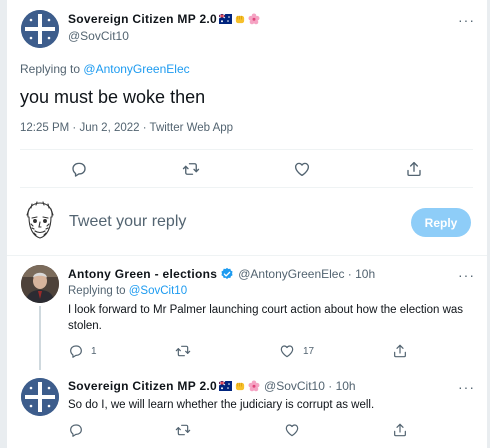 Image resolution: width=490 pixels, height=448 pixels. What do you see at coordinates (142, 274) in the screenshot?
I see `reply-author-name: Antony Green - elections` at bounding box center [142, 274].